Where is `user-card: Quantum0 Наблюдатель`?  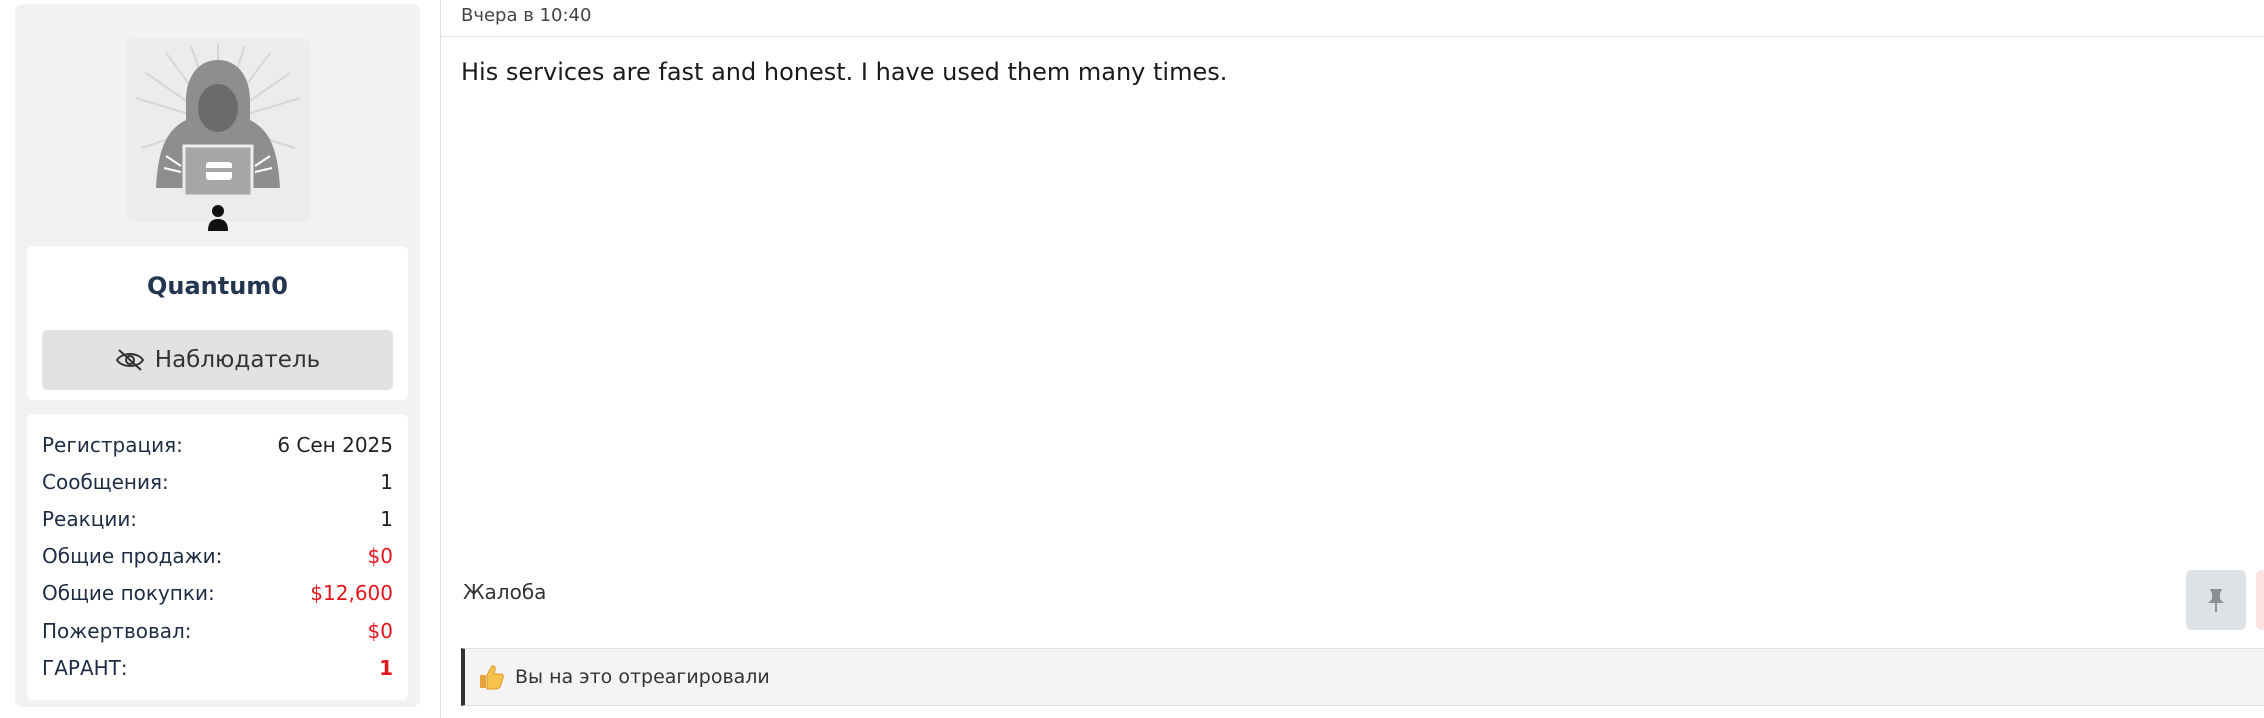 user-card: Quantum0 Наблюдатель is located at coordinates (217, 323).